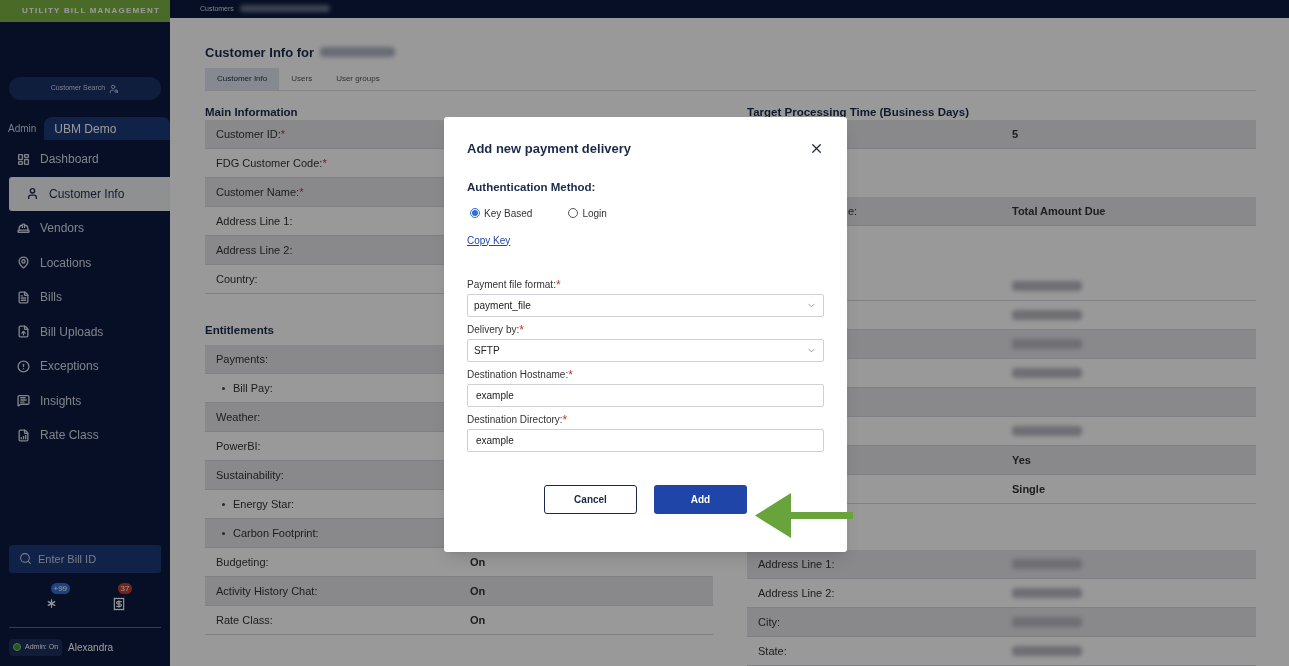 The image size is (1289, 666). What do you see at coordinates (85, 559) in the screenshot?
I see `bill-id-search-field: Enter Bill ID` at bounding box center [85, 559].